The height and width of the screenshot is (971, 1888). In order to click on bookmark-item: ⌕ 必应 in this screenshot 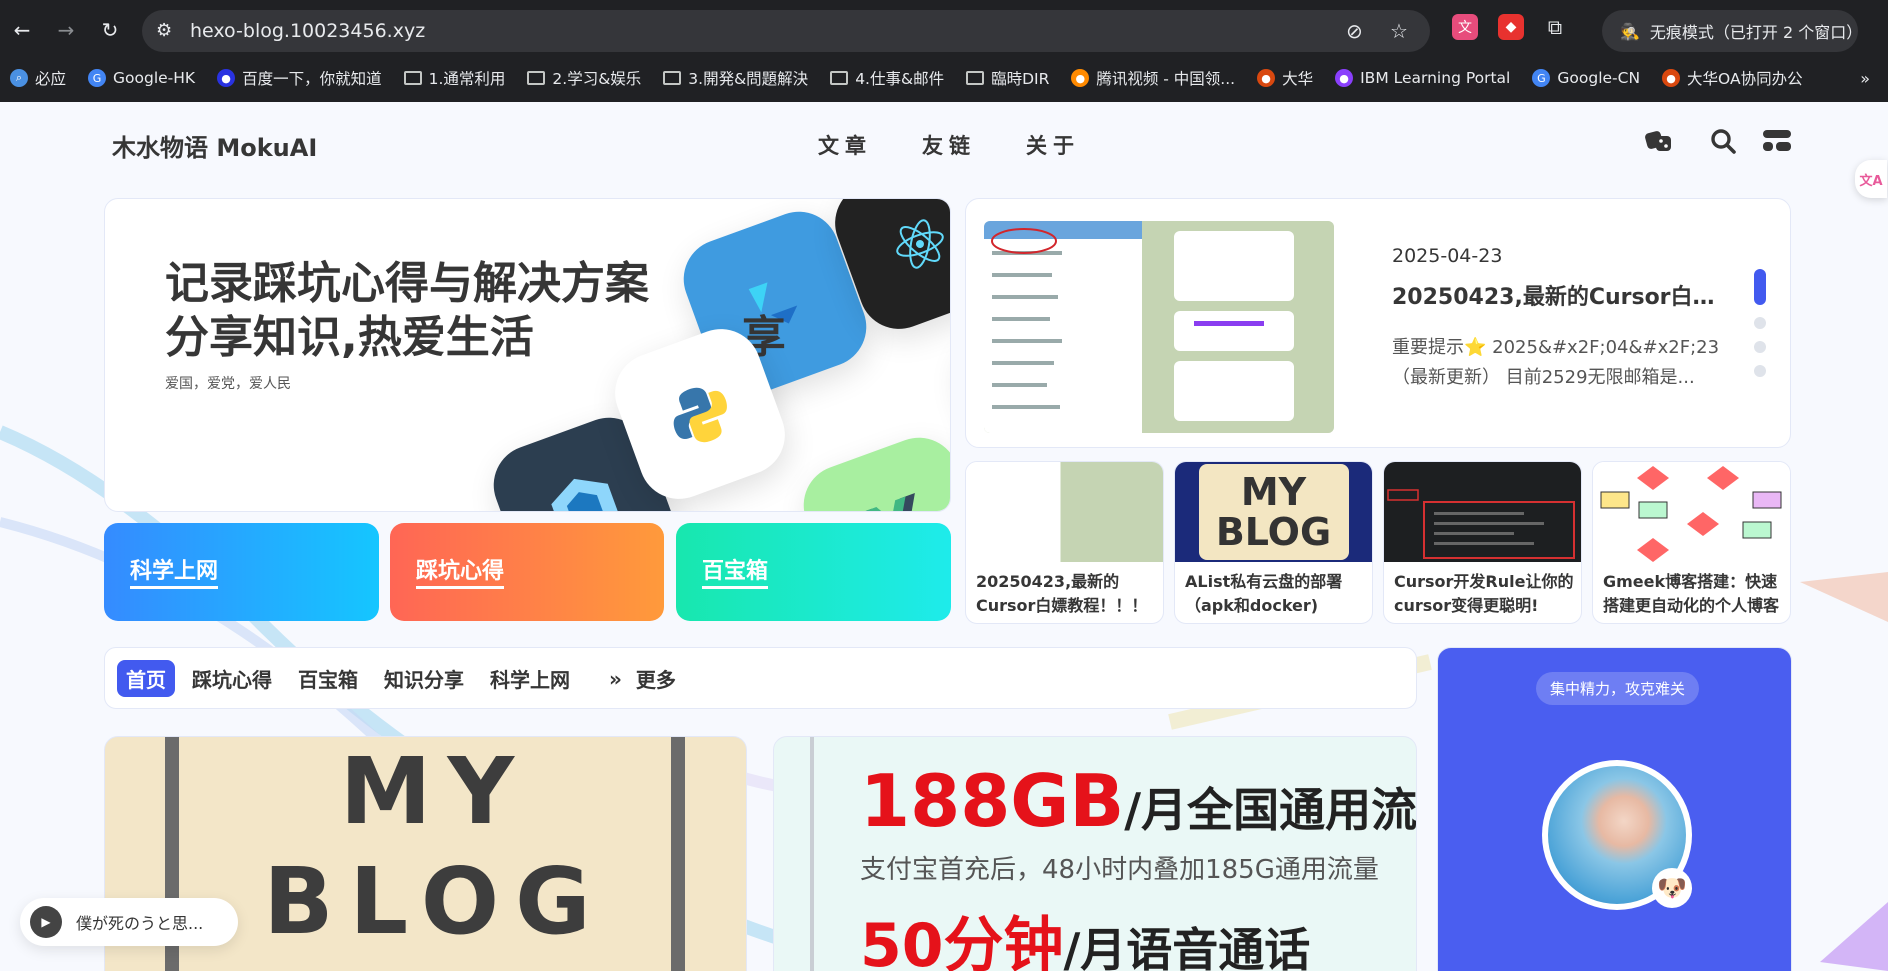, I will do `click(38, 78)`.